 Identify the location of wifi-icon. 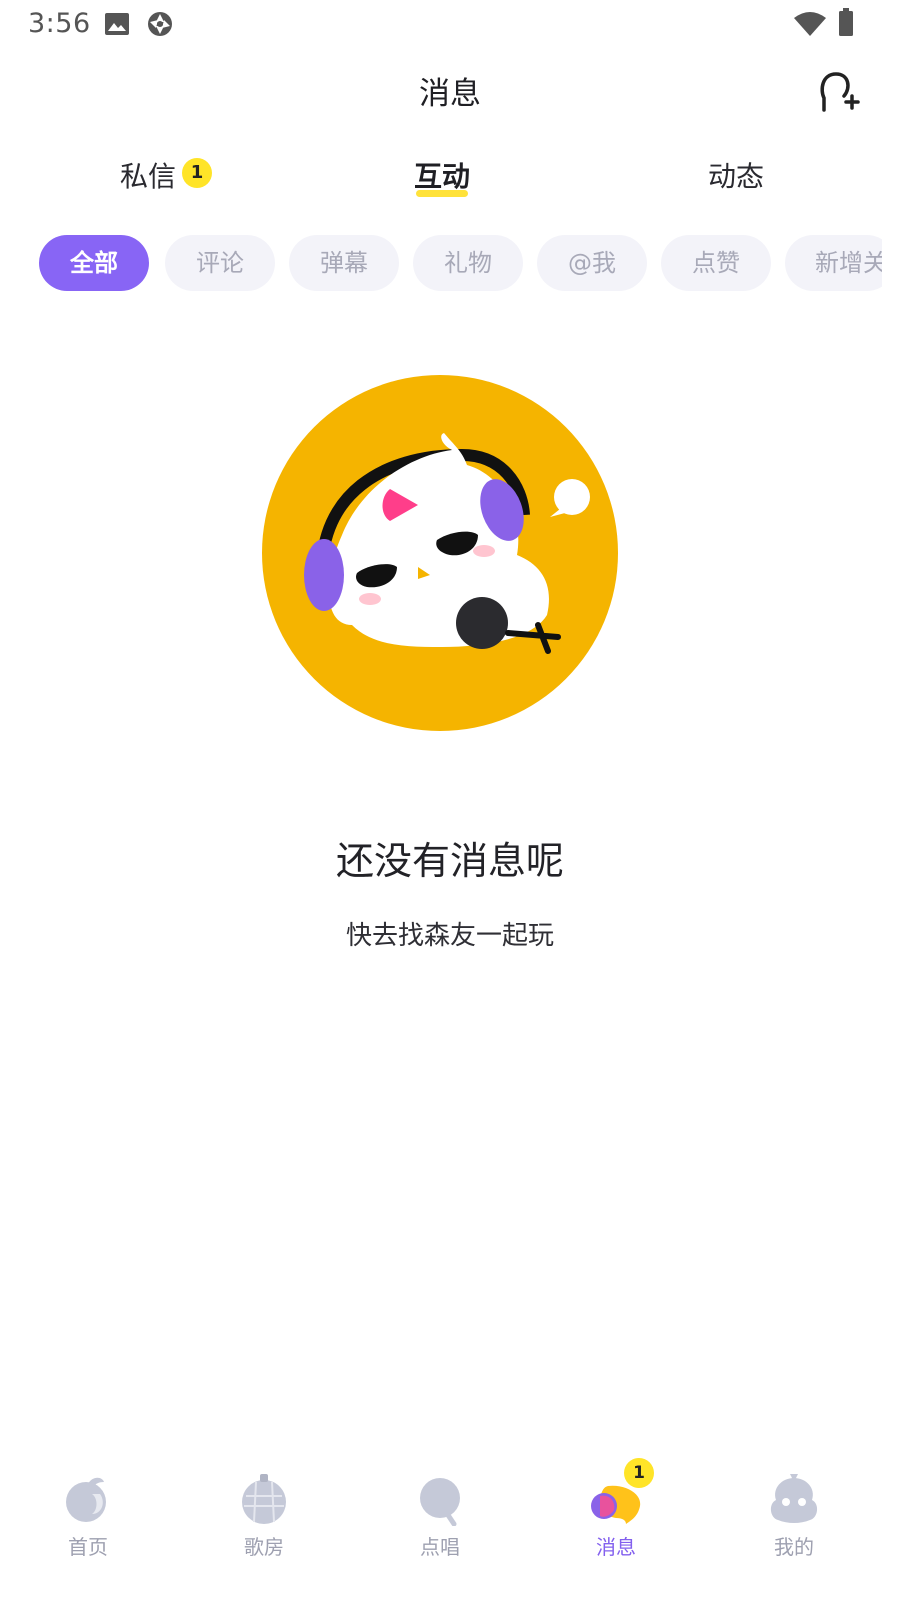
(810, 24).